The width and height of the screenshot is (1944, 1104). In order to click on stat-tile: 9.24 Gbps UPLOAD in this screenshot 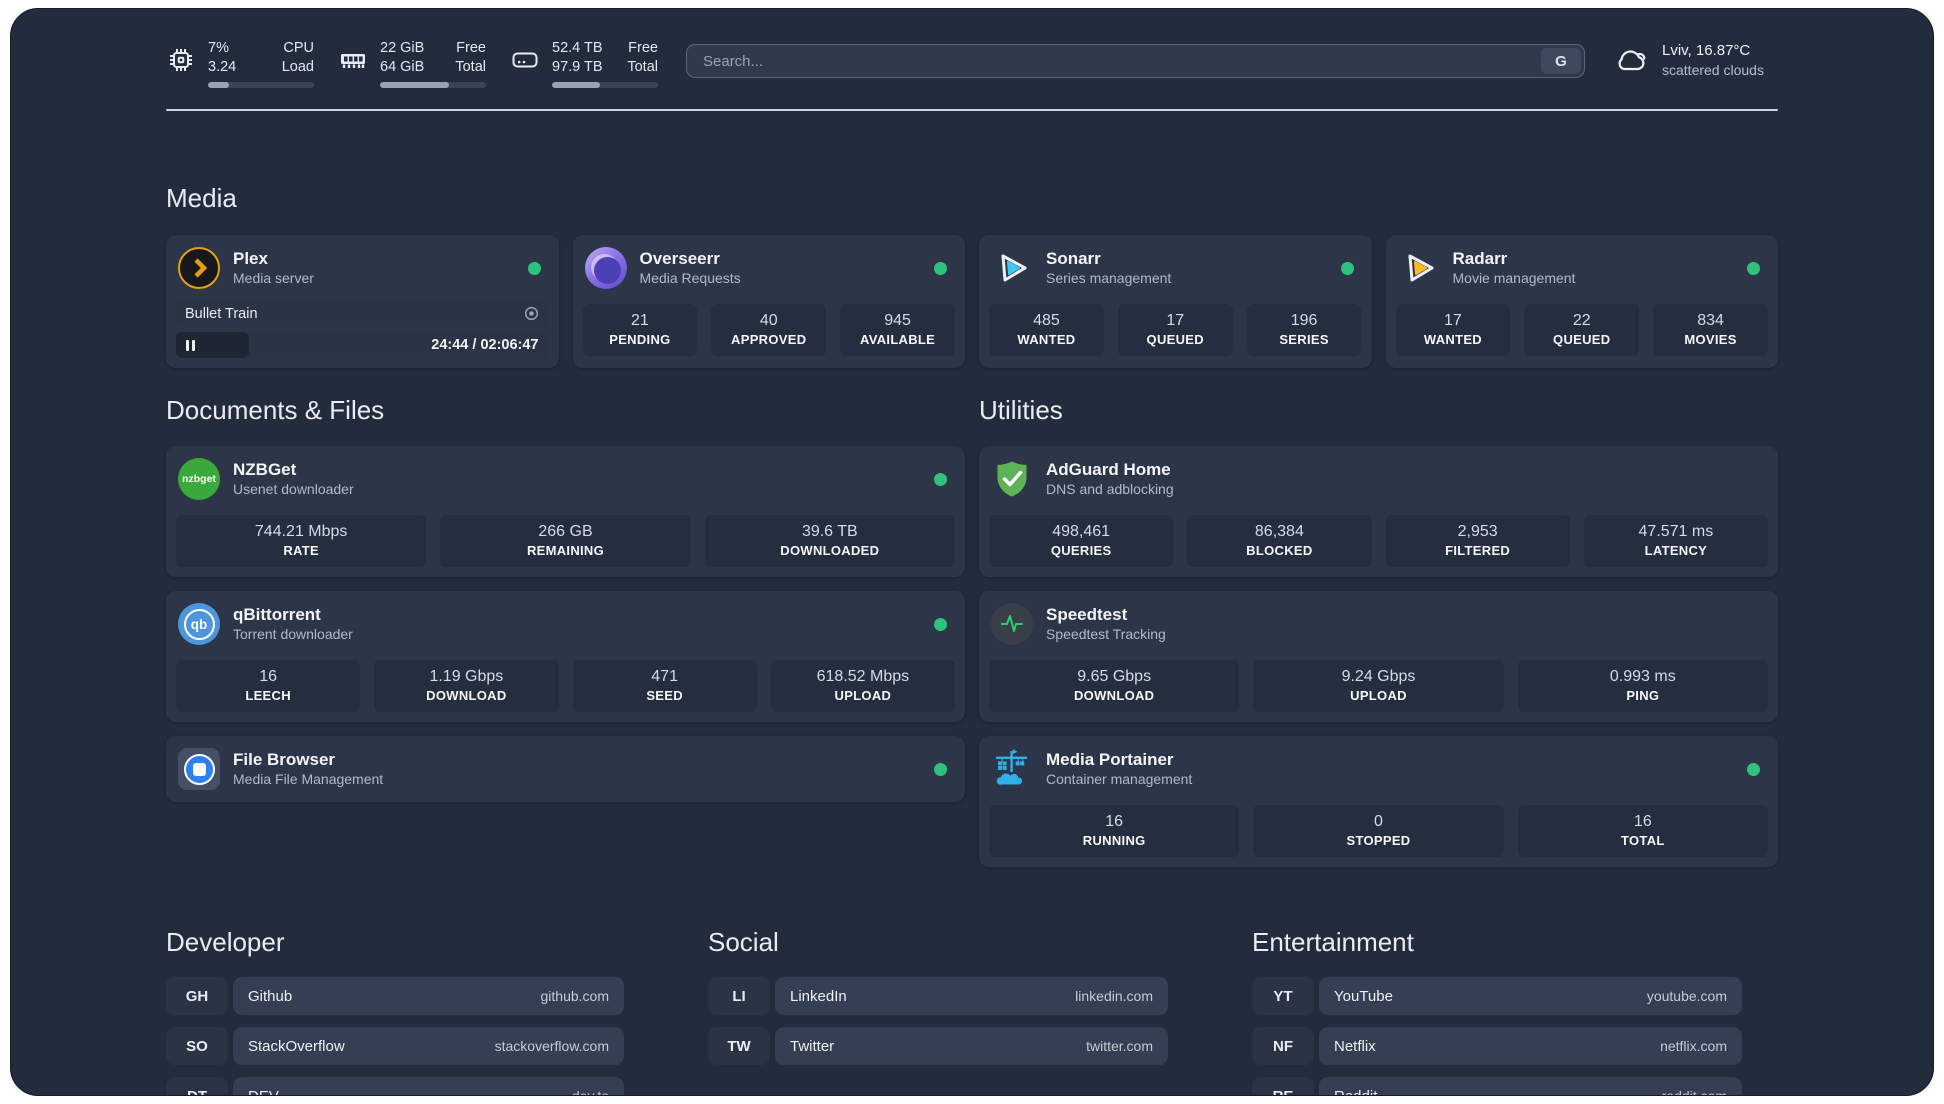, I will do `click(1378, 686)`.